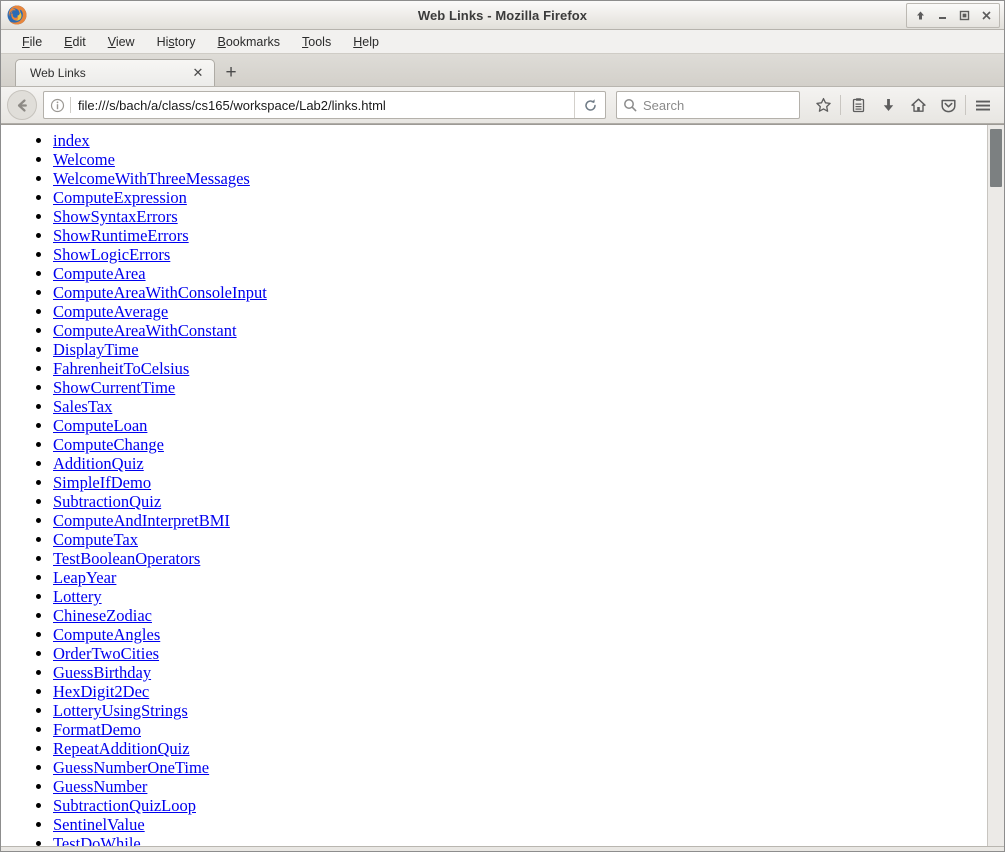  Describe the element at coordinates (141, 520) in the screenshot. I see `page-link: ComputeAndInterpretBMI` at that location.